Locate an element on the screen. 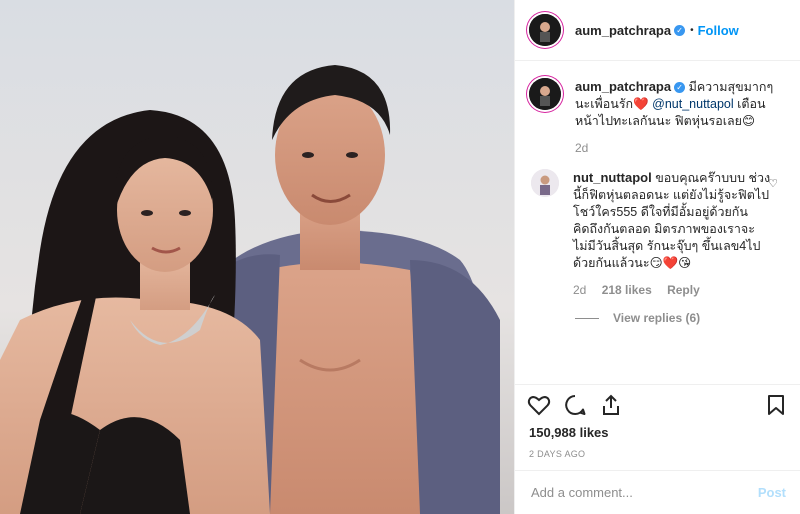 The image size is (800, 514). caption-mention-link: @nut_nuttapol is located at coordinates (693, 104).